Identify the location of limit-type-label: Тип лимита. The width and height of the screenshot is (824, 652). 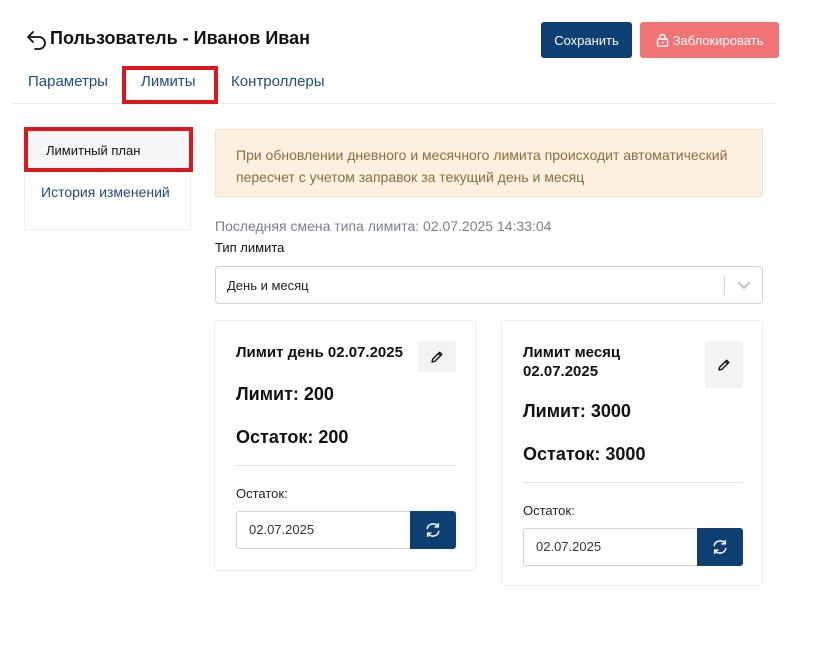
(250, 247).